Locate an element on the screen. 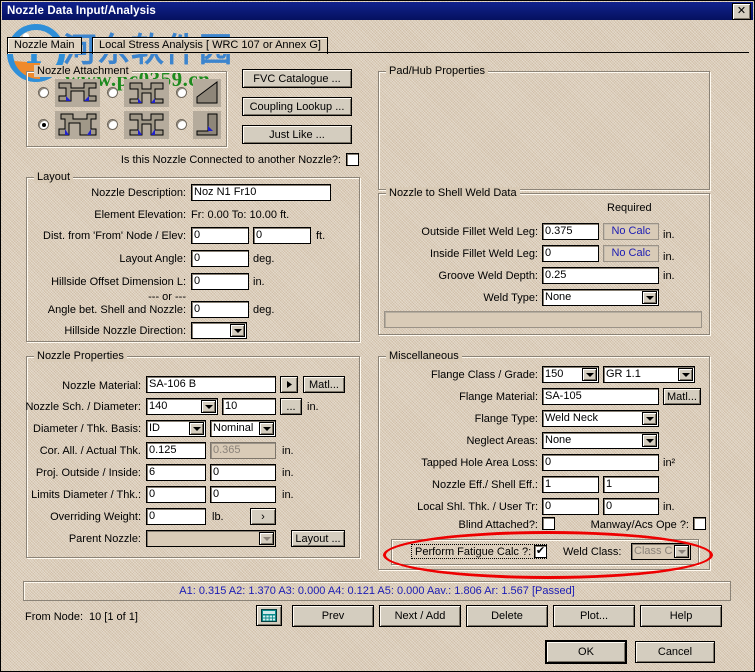 This screenshot has width=755, height=672. blind-attached-checkbox is located at coordinates (548, 523).